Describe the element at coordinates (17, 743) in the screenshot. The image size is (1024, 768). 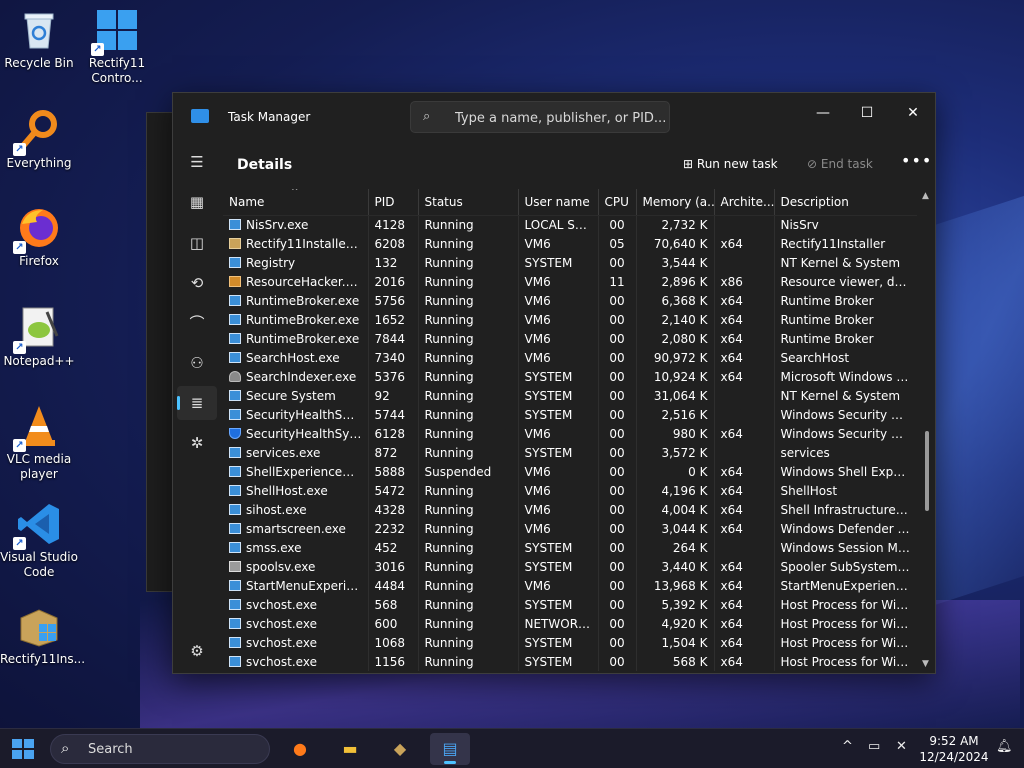
I see `windows-logo-icon` at that location.